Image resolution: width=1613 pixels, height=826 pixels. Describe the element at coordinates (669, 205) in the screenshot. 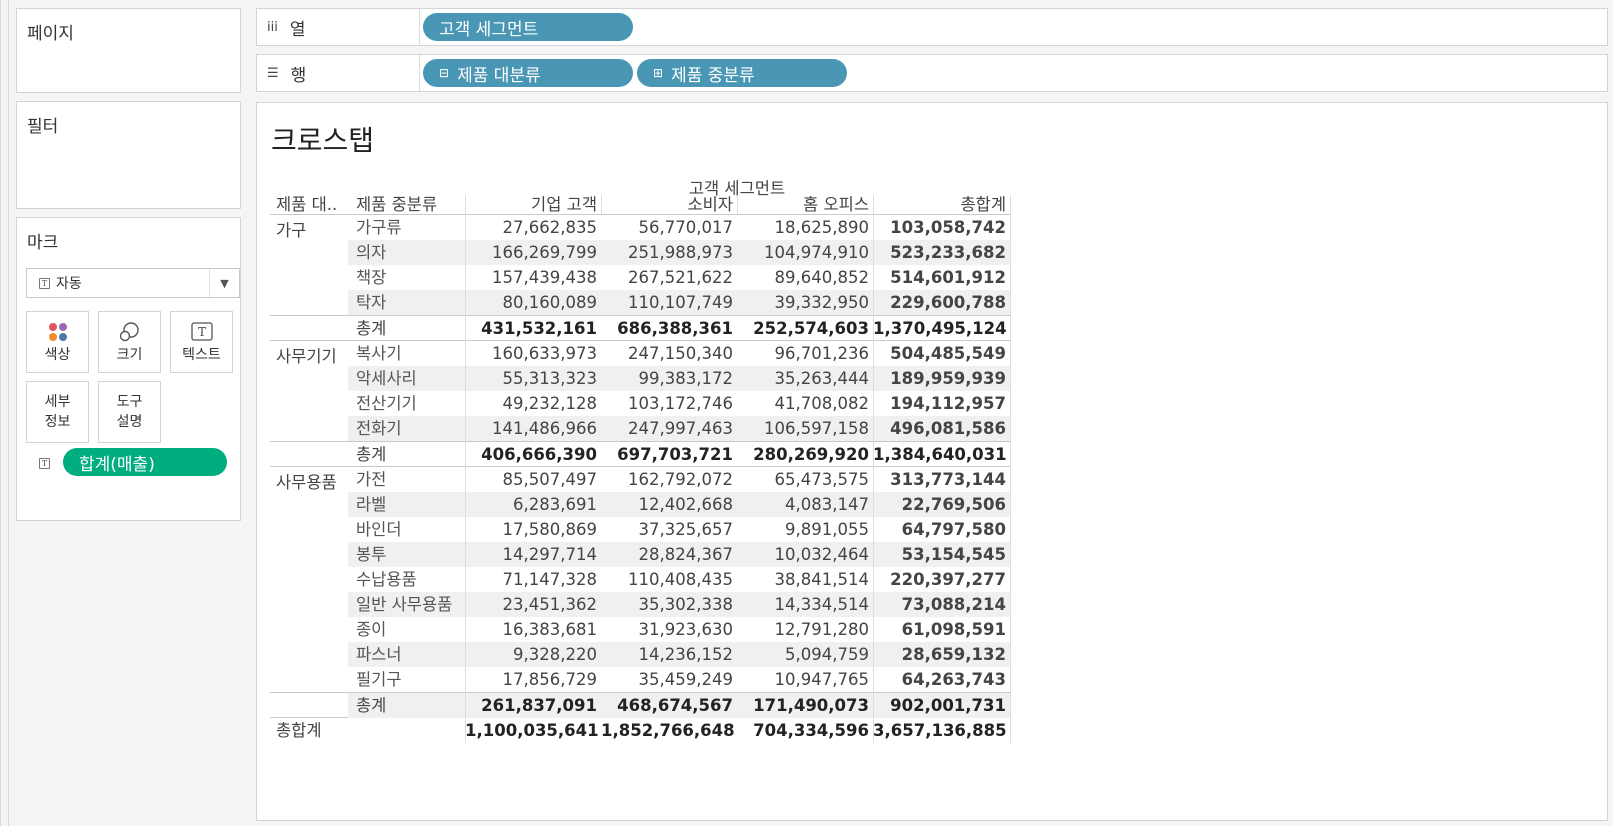

I see `header-segment-consumer: 소비자` at that location.